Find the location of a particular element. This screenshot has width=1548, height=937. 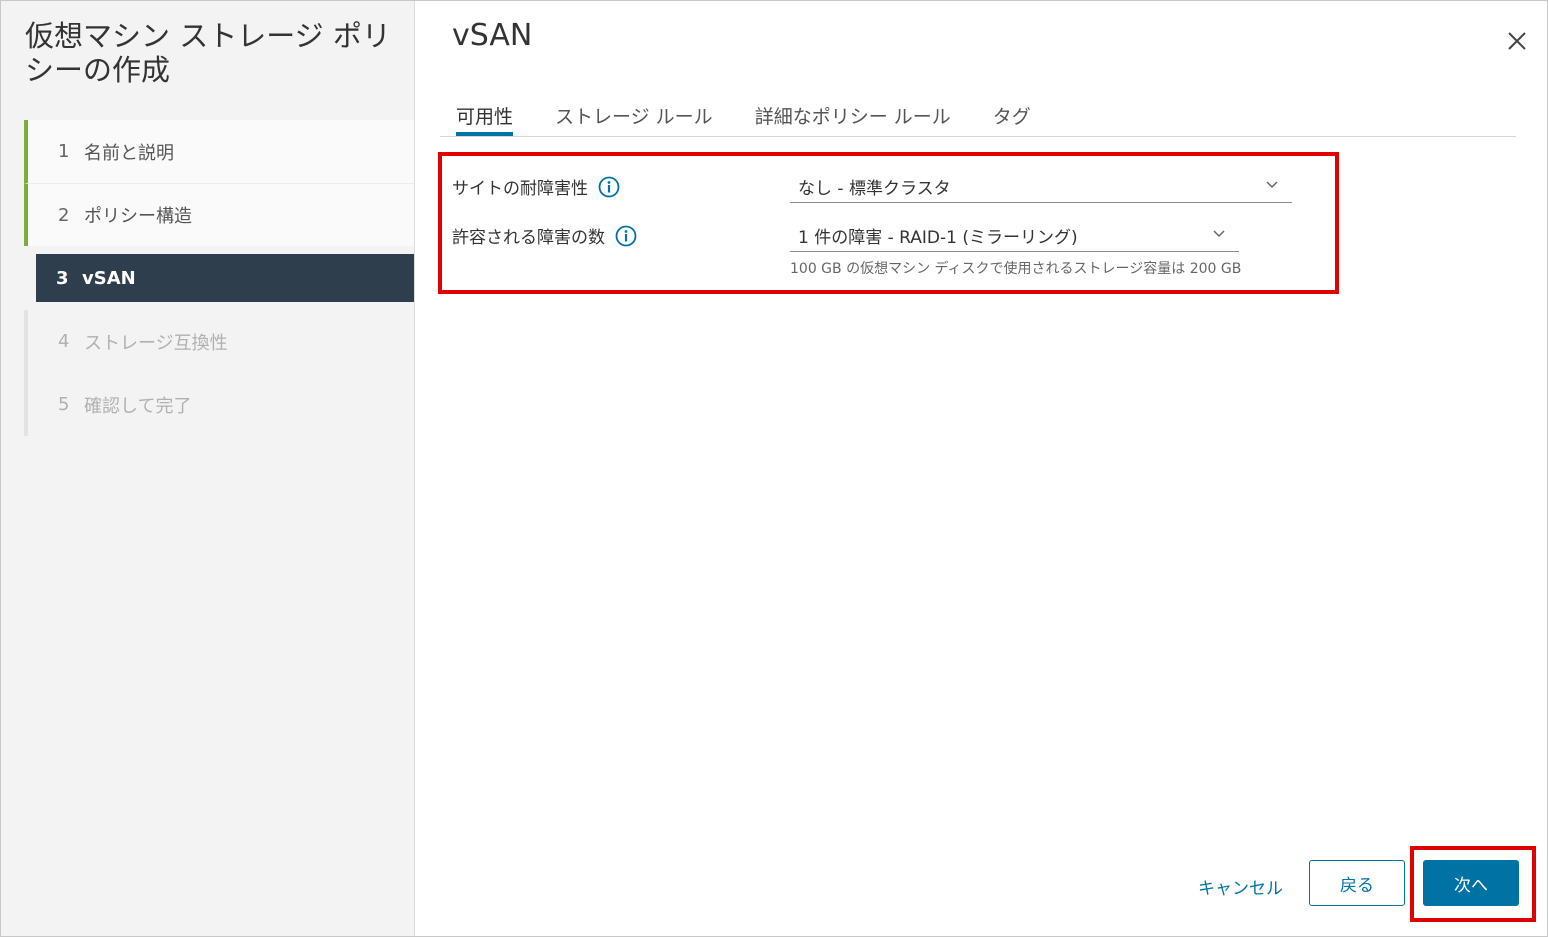

wizard-step-review-finish: 5 確認して完了 is located at coordinates (219, 404).